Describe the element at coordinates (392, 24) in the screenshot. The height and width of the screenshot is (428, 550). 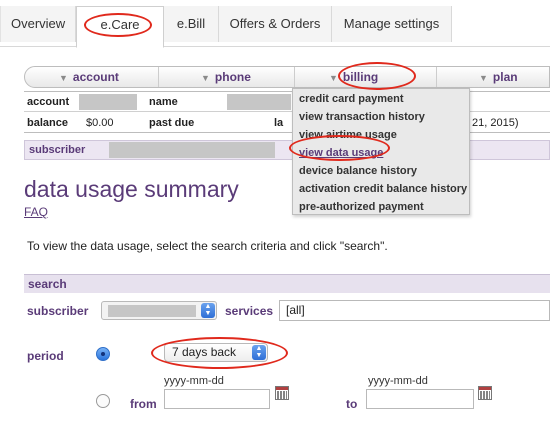
I see `tab-manage-settings: Manage settings` at that location.